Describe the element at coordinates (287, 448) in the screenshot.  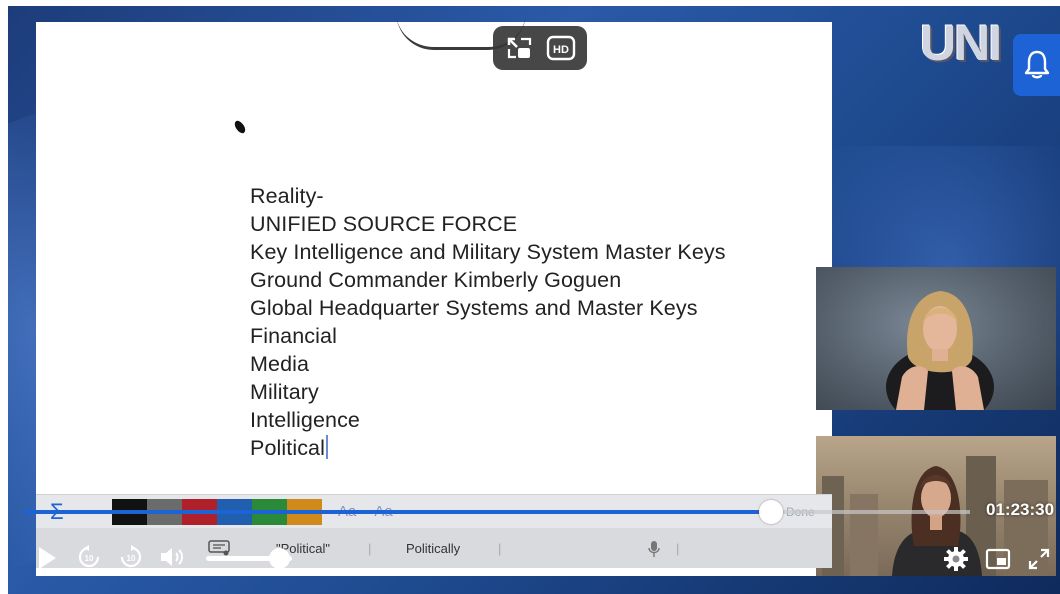
I see `doc-line-text: Political` at that location.